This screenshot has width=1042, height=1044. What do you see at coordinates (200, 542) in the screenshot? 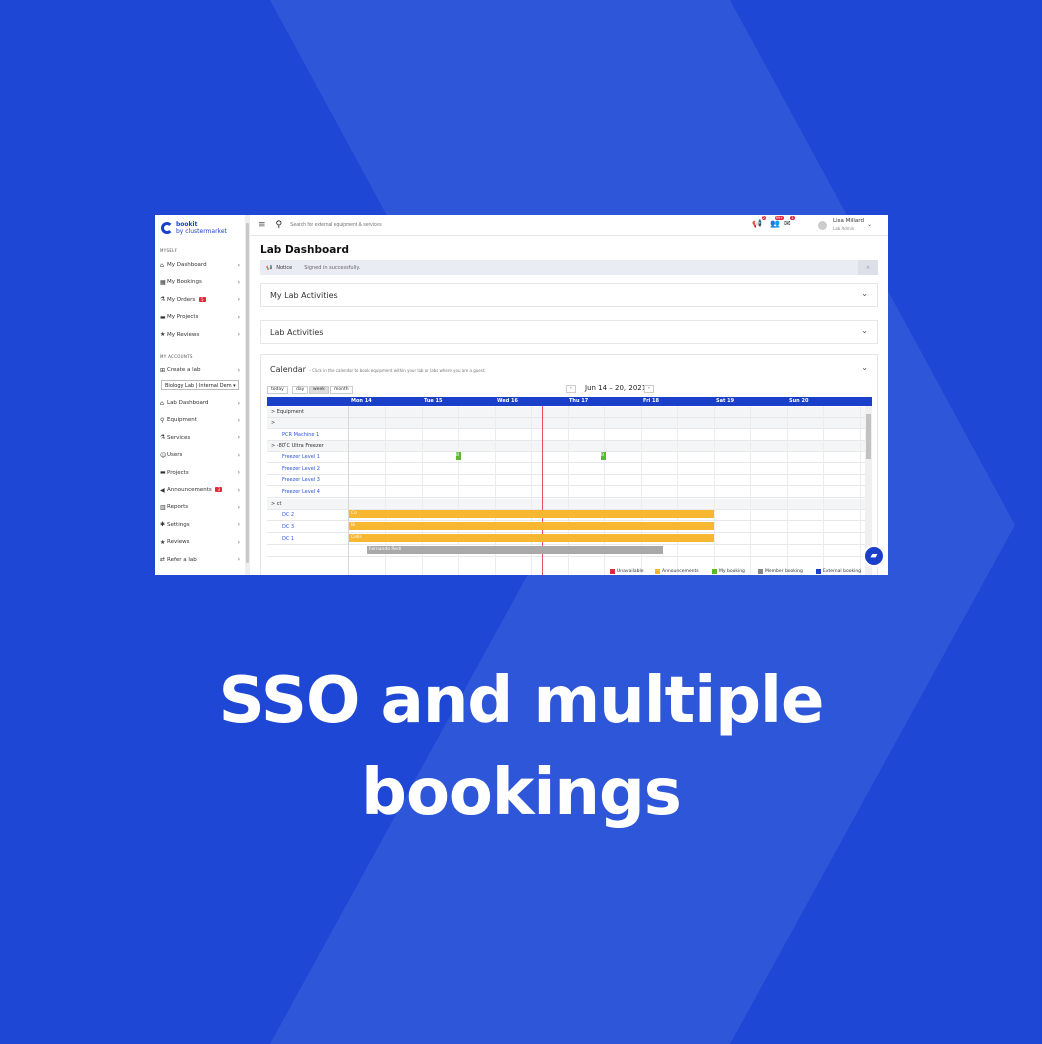
I see `sidebar-item-reviews: ★ Reviews ›` at bounding box center [200, 542].